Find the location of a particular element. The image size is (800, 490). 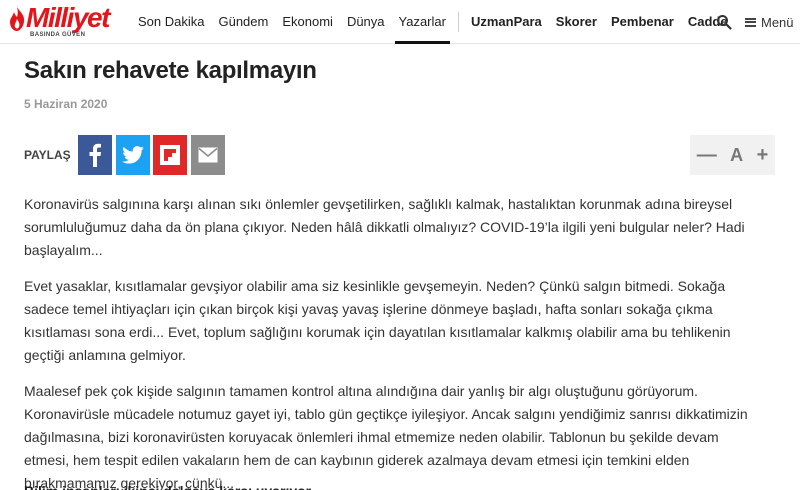

email-icon is located at coordinates (208, 155).